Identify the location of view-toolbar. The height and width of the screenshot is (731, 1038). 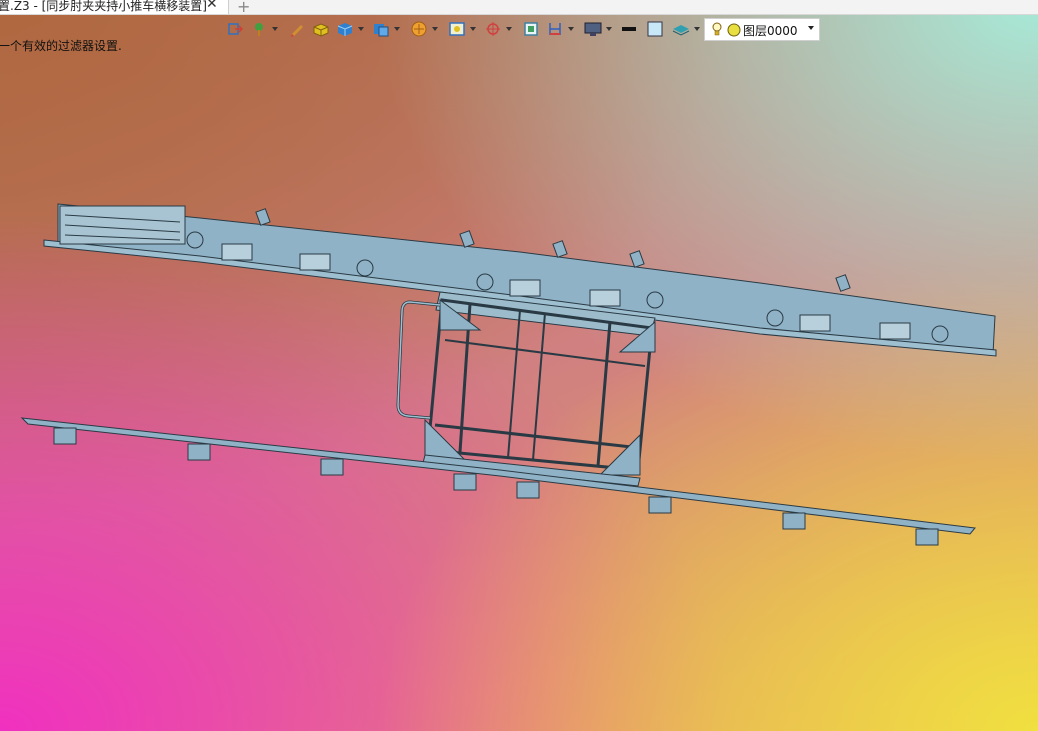
(464, 29).